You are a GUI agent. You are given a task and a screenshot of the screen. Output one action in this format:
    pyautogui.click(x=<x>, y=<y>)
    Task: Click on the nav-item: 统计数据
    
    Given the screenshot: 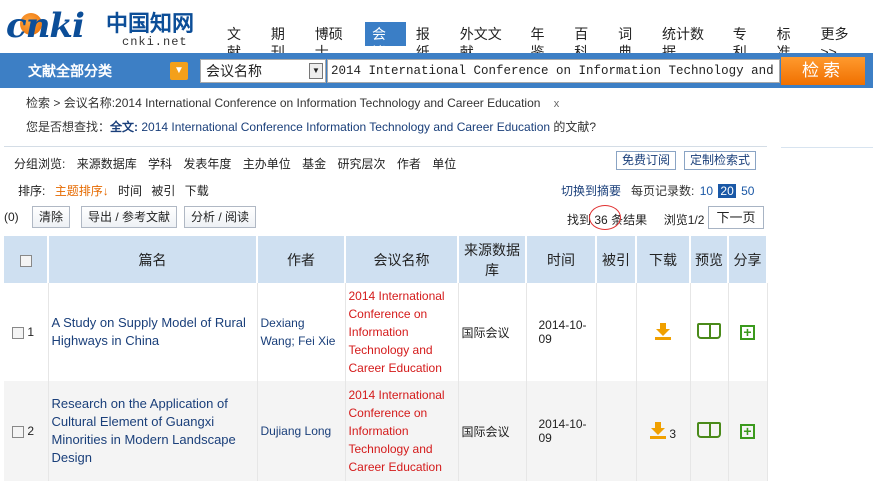 What is the action you would take?
    pyautogui.click(x=689, y=41)
    